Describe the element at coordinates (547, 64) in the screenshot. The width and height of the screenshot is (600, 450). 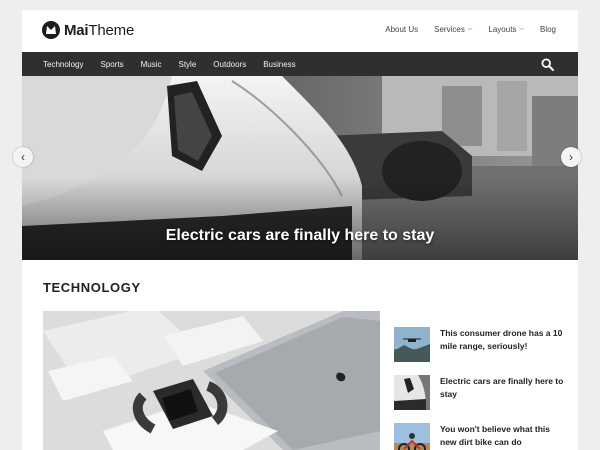
I see `search-icon` at that location.